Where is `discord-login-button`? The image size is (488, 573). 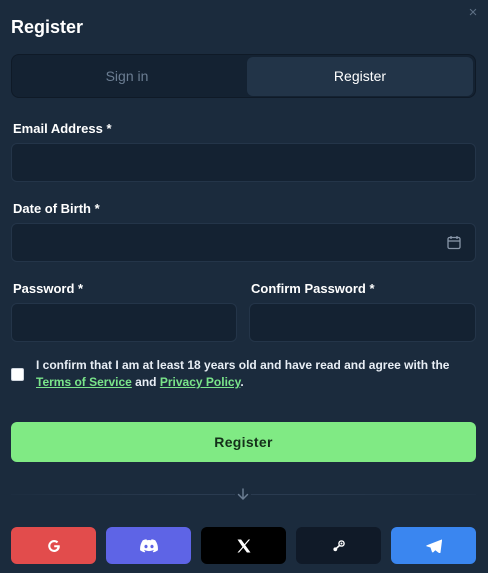
discord-login-button is located at coordinates (148, 545).